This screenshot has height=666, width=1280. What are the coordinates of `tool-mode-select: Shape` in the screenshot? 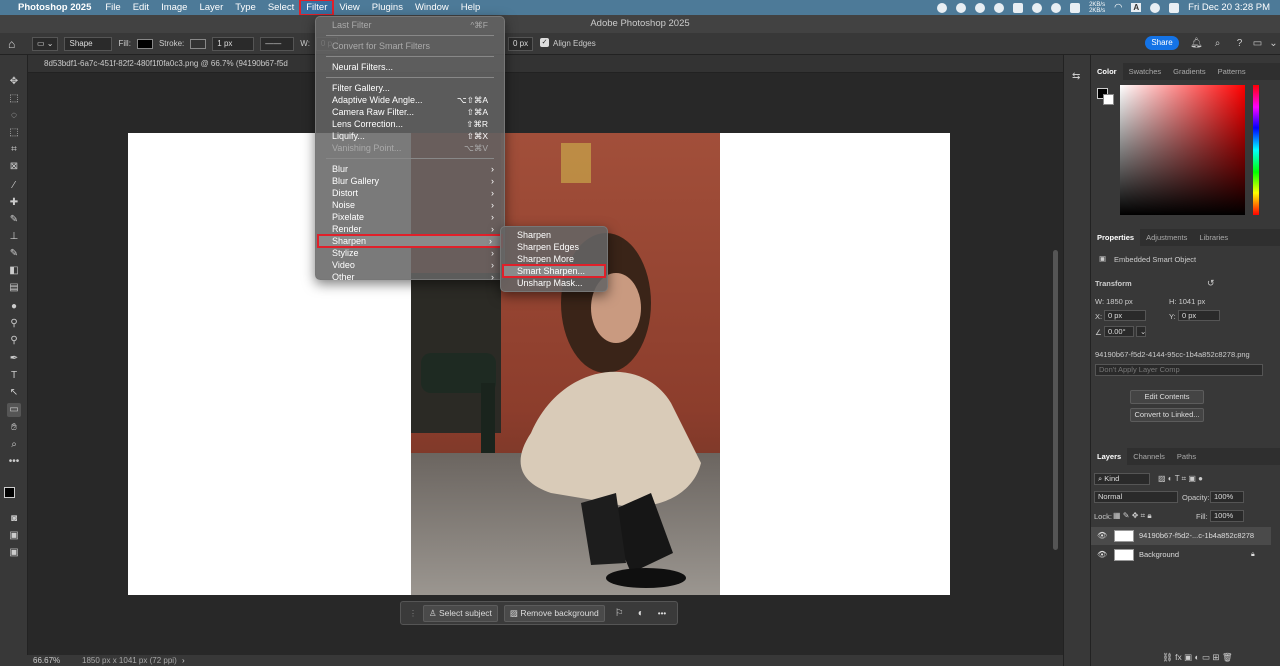 It's located at (88, 43).